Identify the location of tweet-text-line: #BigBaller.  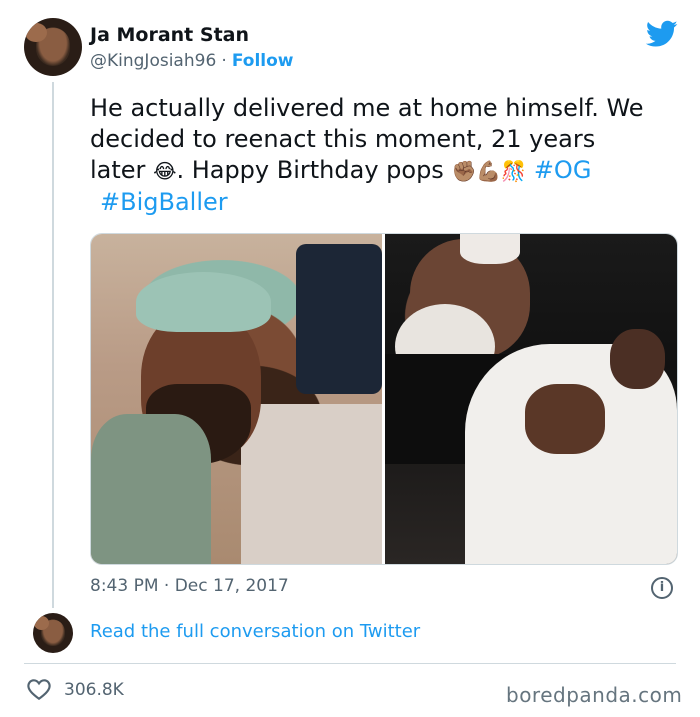
(390, 202).